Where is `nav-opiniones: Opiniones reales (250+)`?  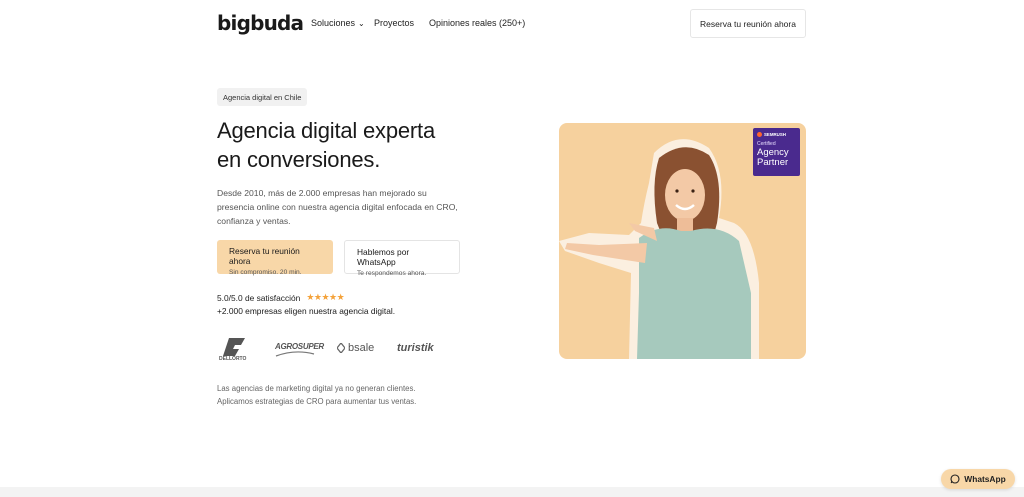
nav-opiniones: Opiniones reales (250+) is located at coordinates (477, 23).